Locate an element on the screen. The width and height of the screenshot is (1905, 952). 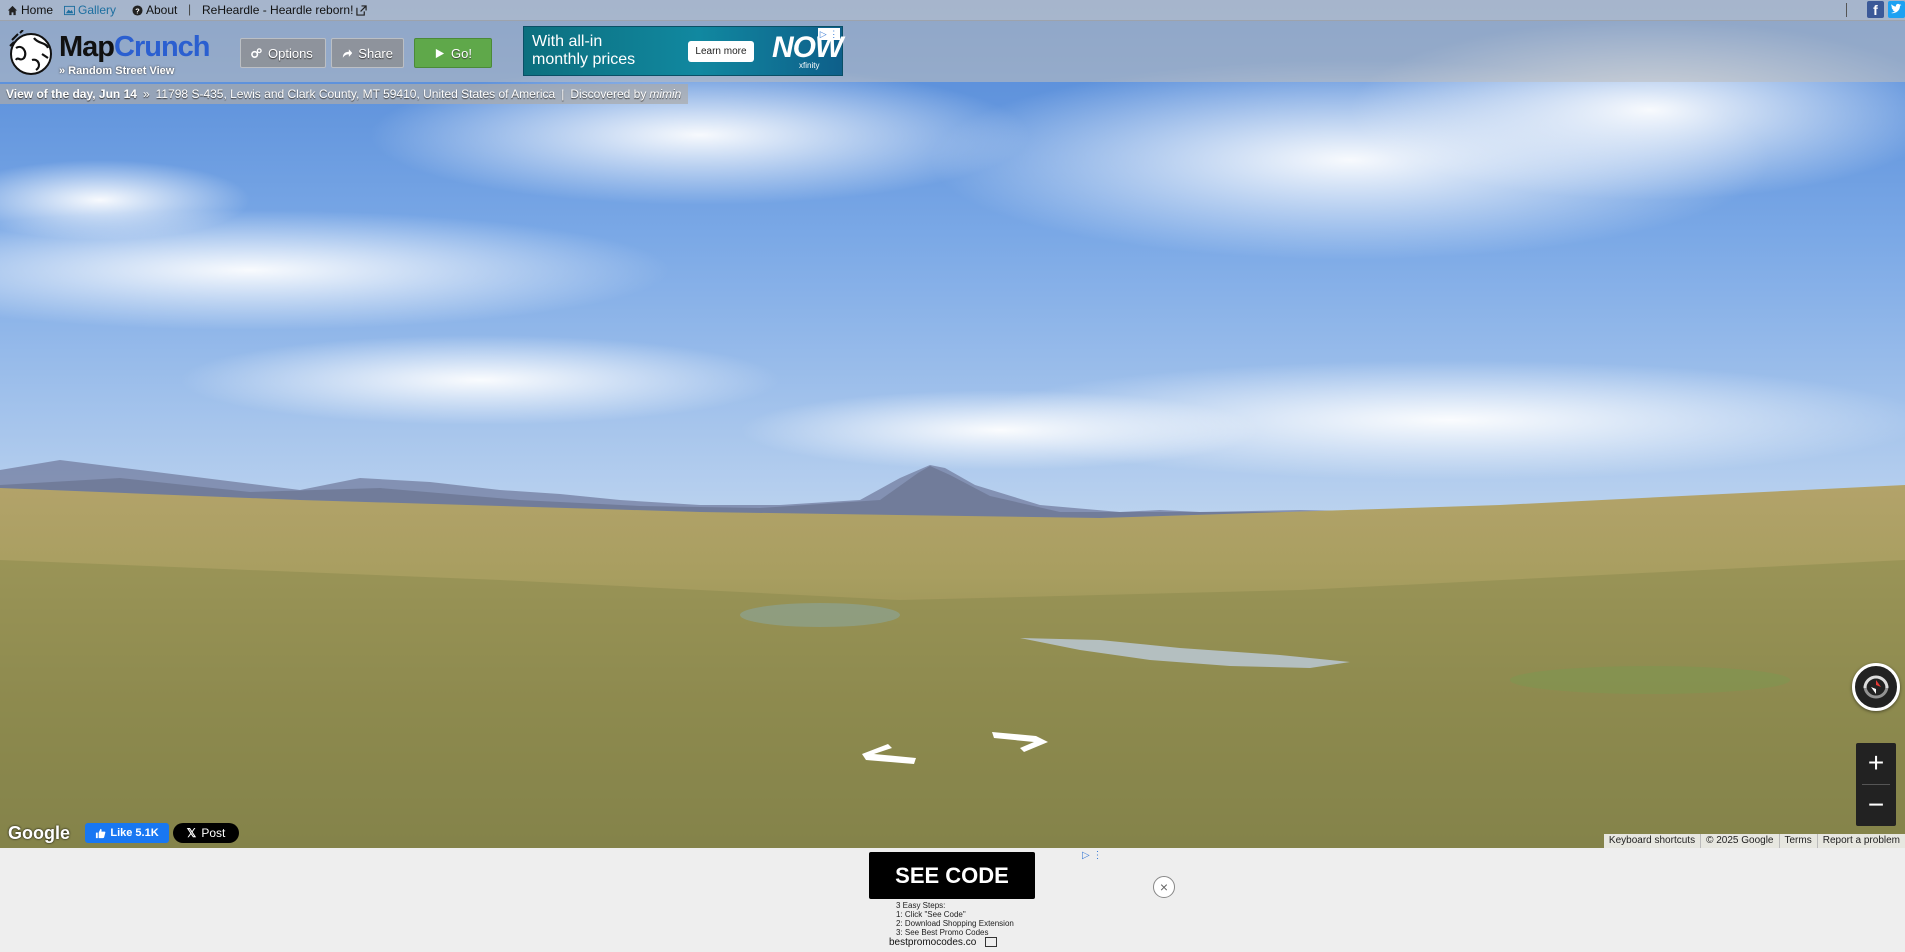
x-post-button: 𝕏 Post is located at coordinates (206, 833).